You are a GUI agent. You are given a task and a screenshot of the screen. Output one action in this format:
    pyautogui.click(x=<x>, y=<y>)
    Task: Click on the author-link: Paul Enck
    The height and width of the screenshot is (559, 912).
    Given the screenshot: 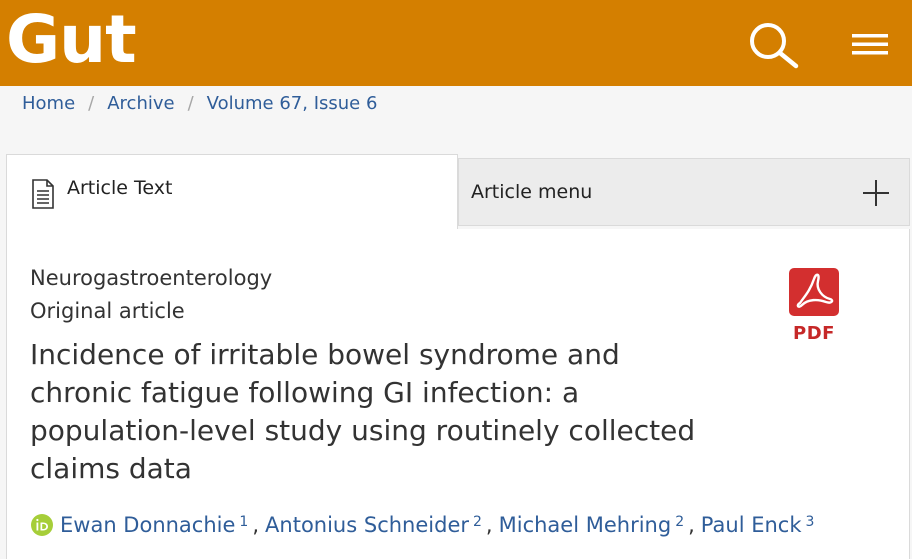 What is the action you would take?
    pyautogui.click(x=751, y=525)
    